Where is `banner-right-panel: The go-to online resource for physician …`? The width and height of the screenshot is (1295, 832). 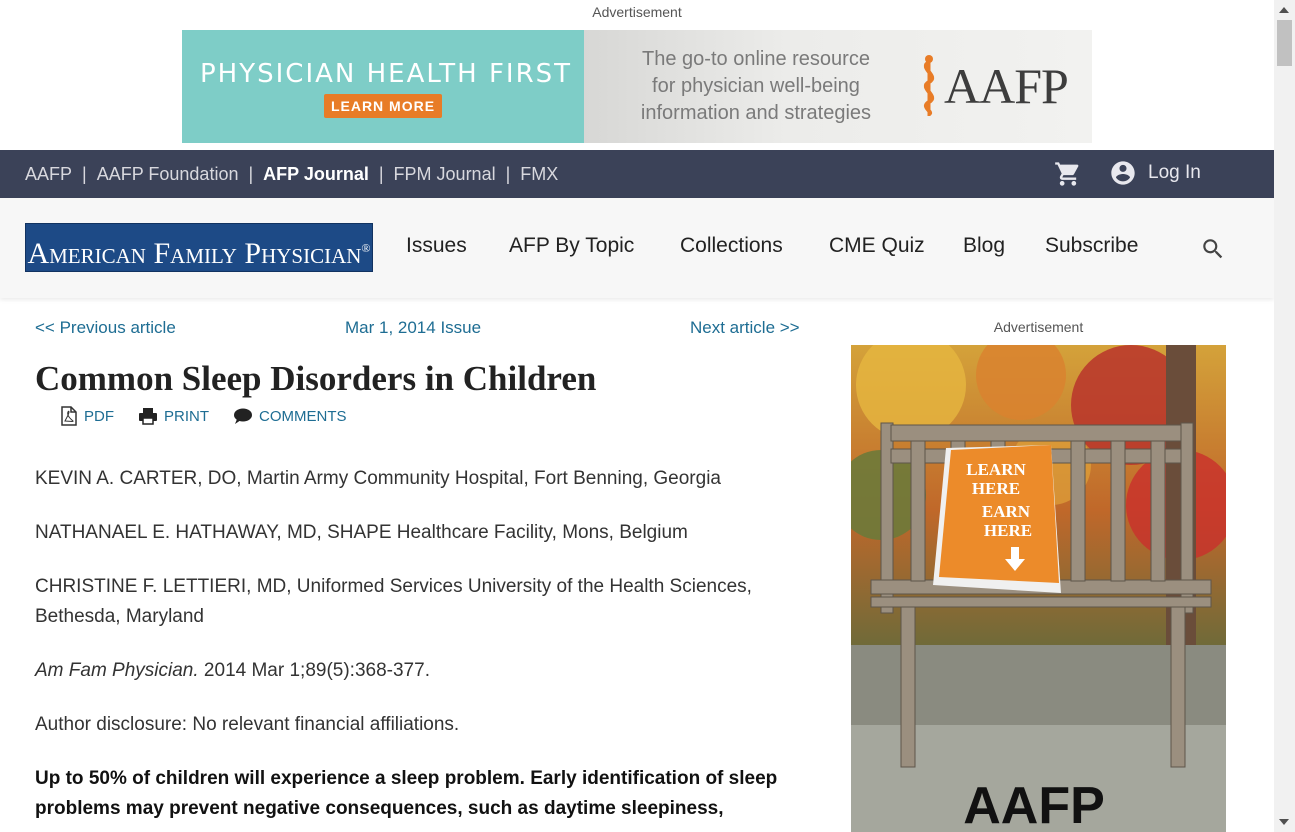
banner-right-panel: The go-to online resource for physician … is located at coordinates (838, 86).